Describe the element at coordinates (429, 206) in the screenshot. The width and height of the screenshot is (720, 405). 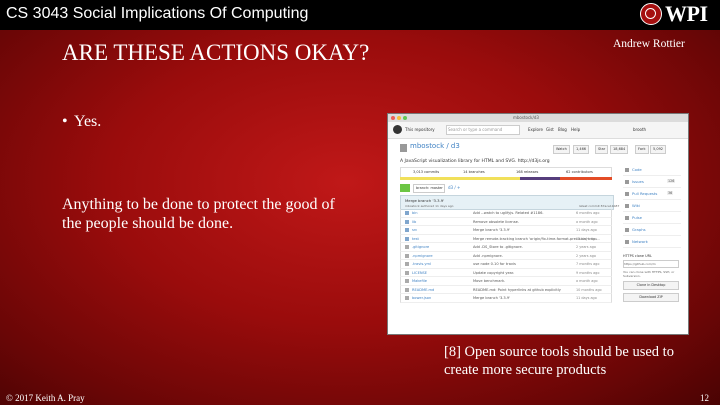
I see `commit-author: mbostock authored 11 days ago` at that location.